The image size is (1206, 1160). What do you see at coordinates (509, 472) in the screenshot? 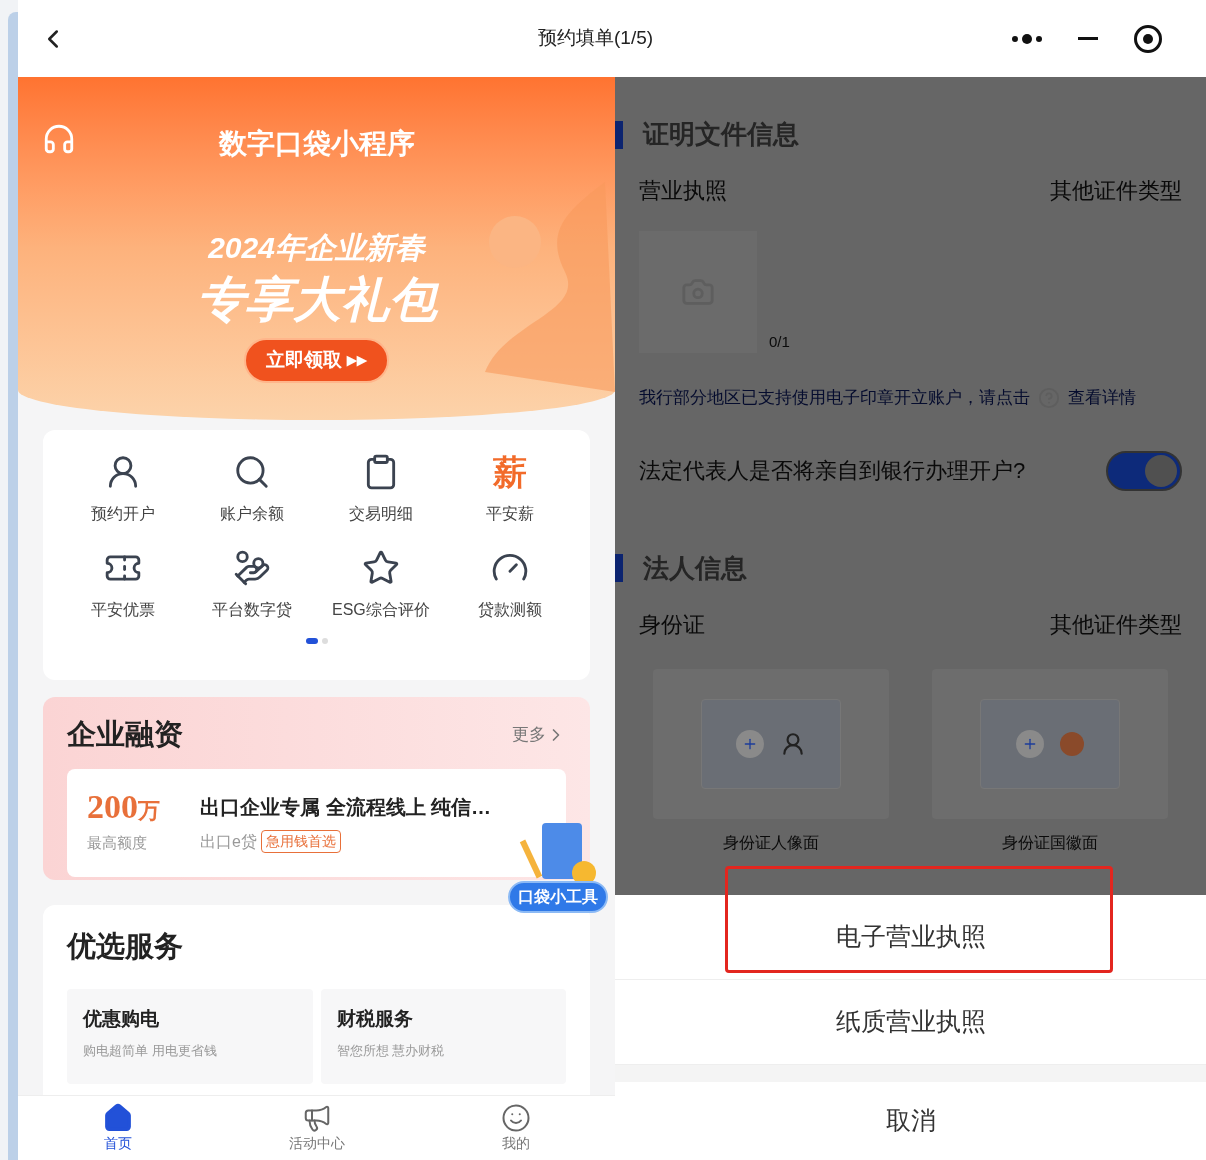
I see `glyph-icon: 薪` at bounding box center [509, 472].